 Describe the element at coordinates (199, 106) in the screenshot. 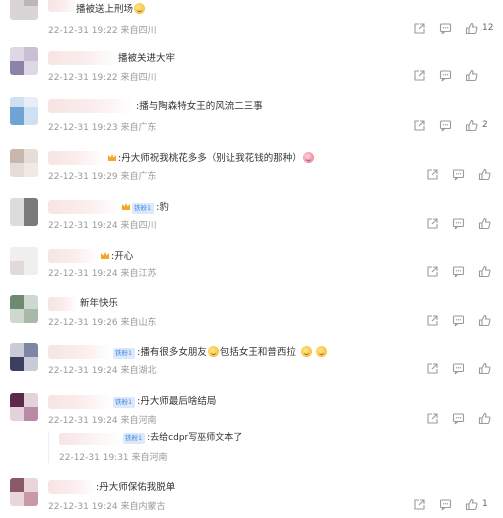

I see `comment-text: :播与陶森特女王的风流二三事` at that location.